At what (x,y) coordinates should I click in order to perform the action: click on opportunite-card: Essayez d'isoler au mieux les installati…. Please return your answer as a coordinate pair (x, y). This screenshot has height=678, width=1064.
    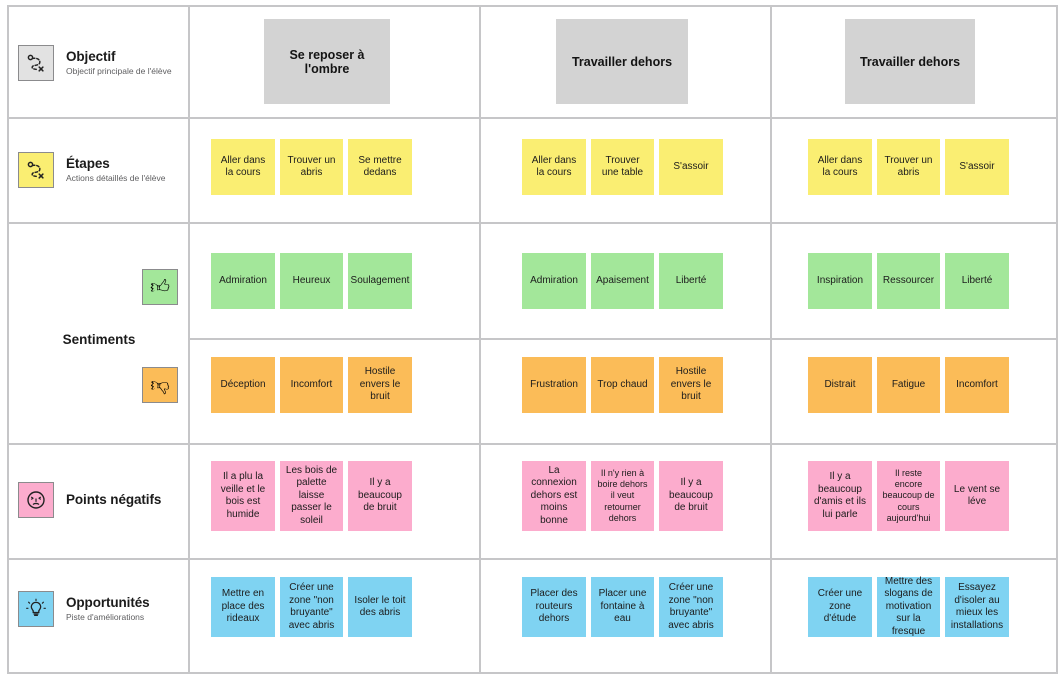
    Looking at the image, I should click on (977, 607).